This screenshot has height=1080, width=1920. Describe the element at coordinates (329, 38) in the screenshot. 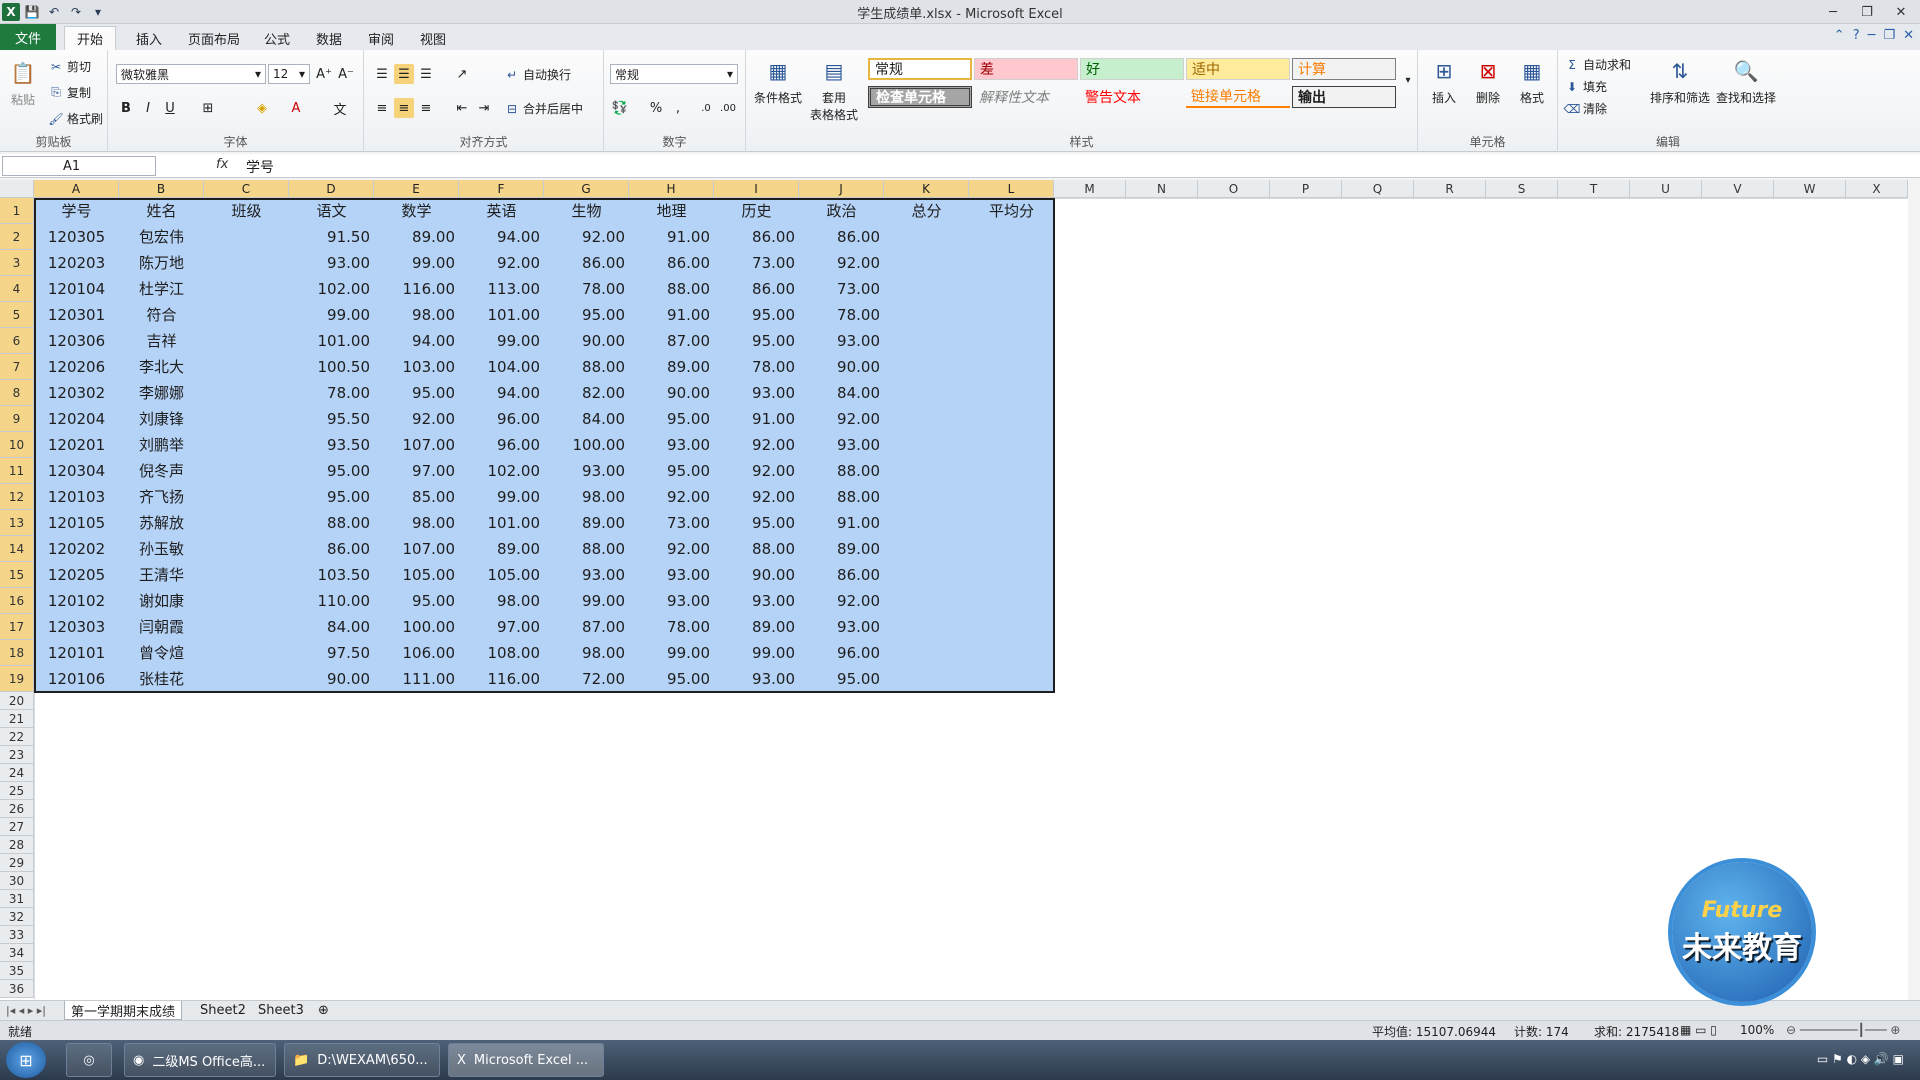

I see `tab-data: 数据` at that location.